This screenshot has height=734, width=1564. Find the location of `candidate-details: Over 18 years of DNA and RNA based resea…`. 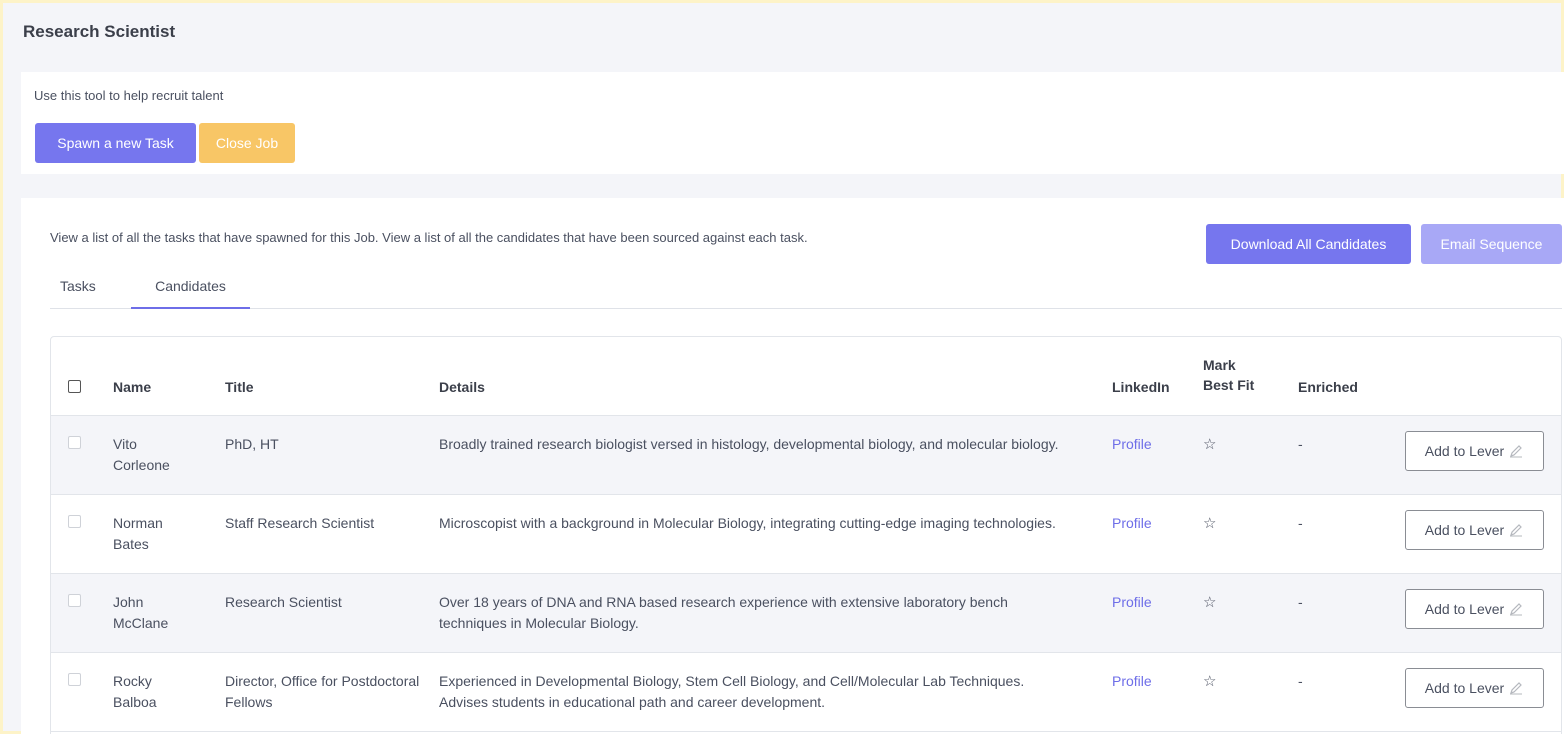

candidate-details: Over 18 years of DNA and RNA based resea… is located at coordinates (775, 613).